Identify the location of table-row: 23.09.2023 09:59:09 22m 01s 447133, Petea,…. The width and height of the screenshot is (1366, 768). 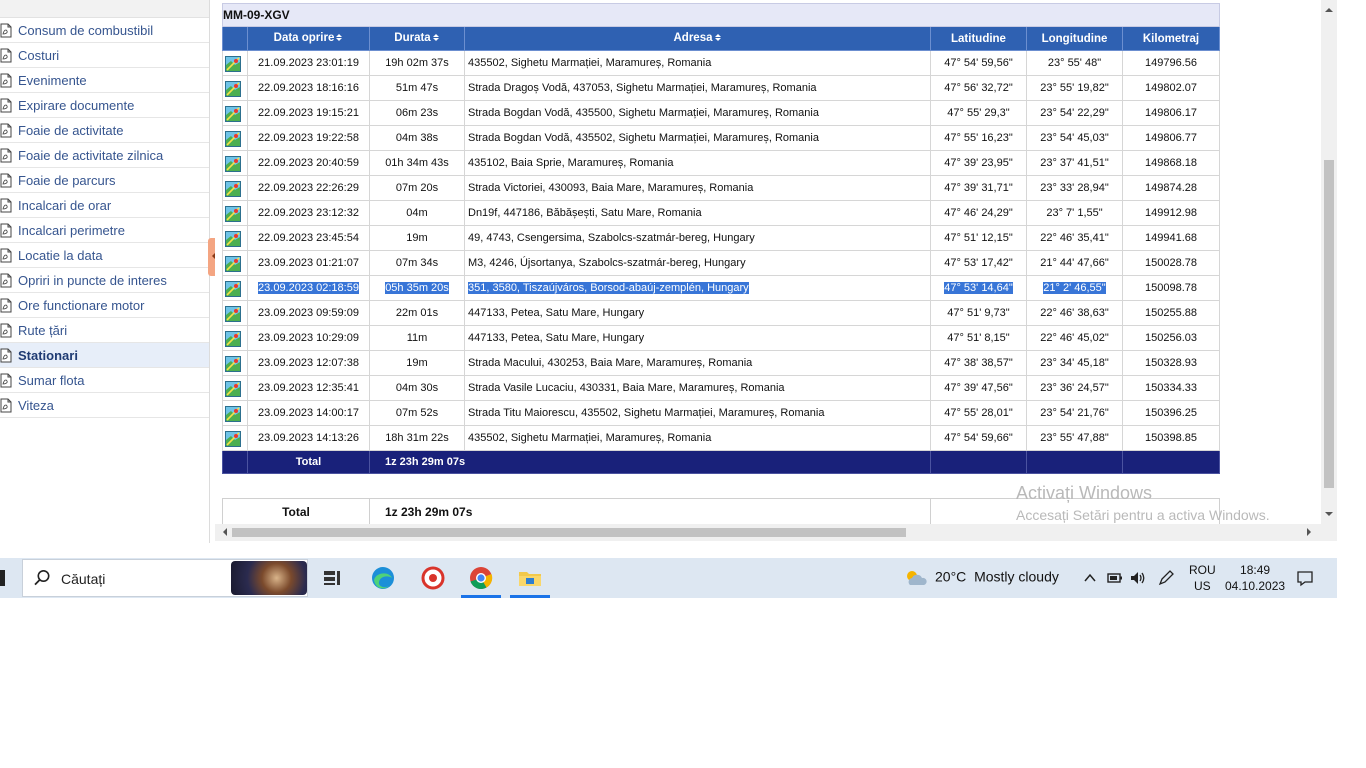
(721, 313).